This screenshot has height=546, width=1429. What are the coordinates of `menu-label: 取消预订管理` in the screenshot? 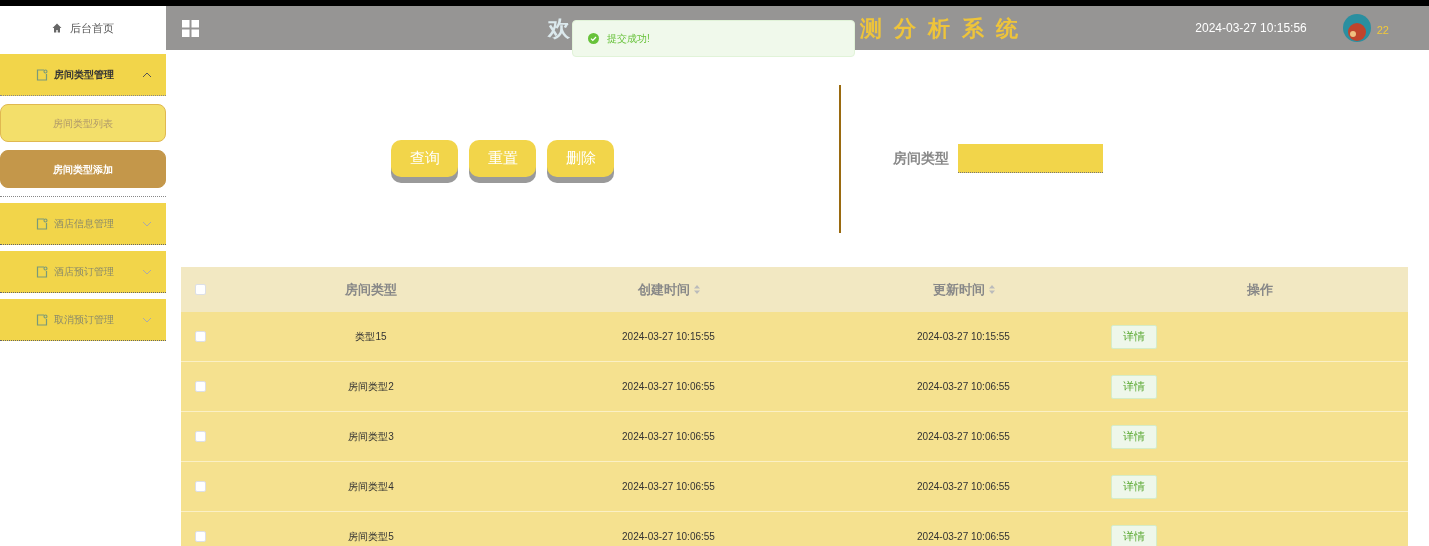 It's located at (84, 320).